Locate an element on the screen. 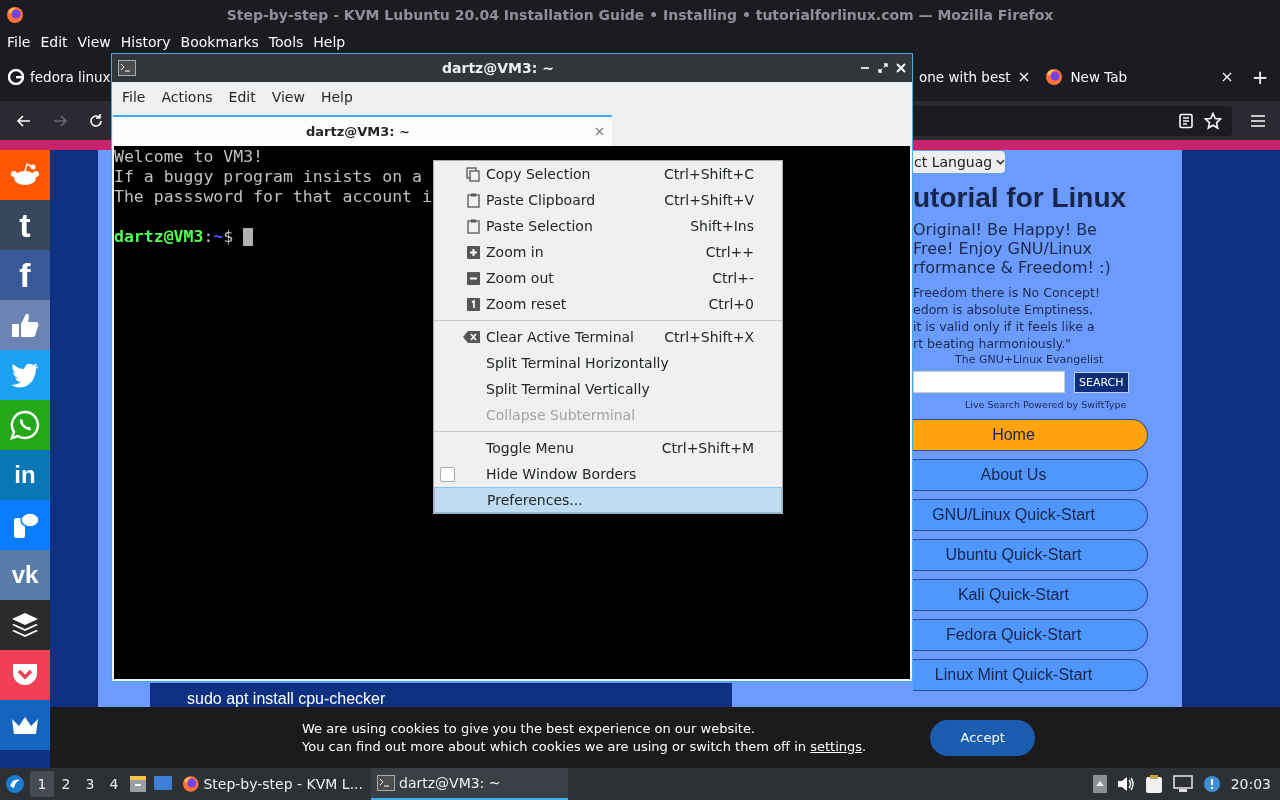  tab-label: New Tab is located at coordinates (1099, 77).